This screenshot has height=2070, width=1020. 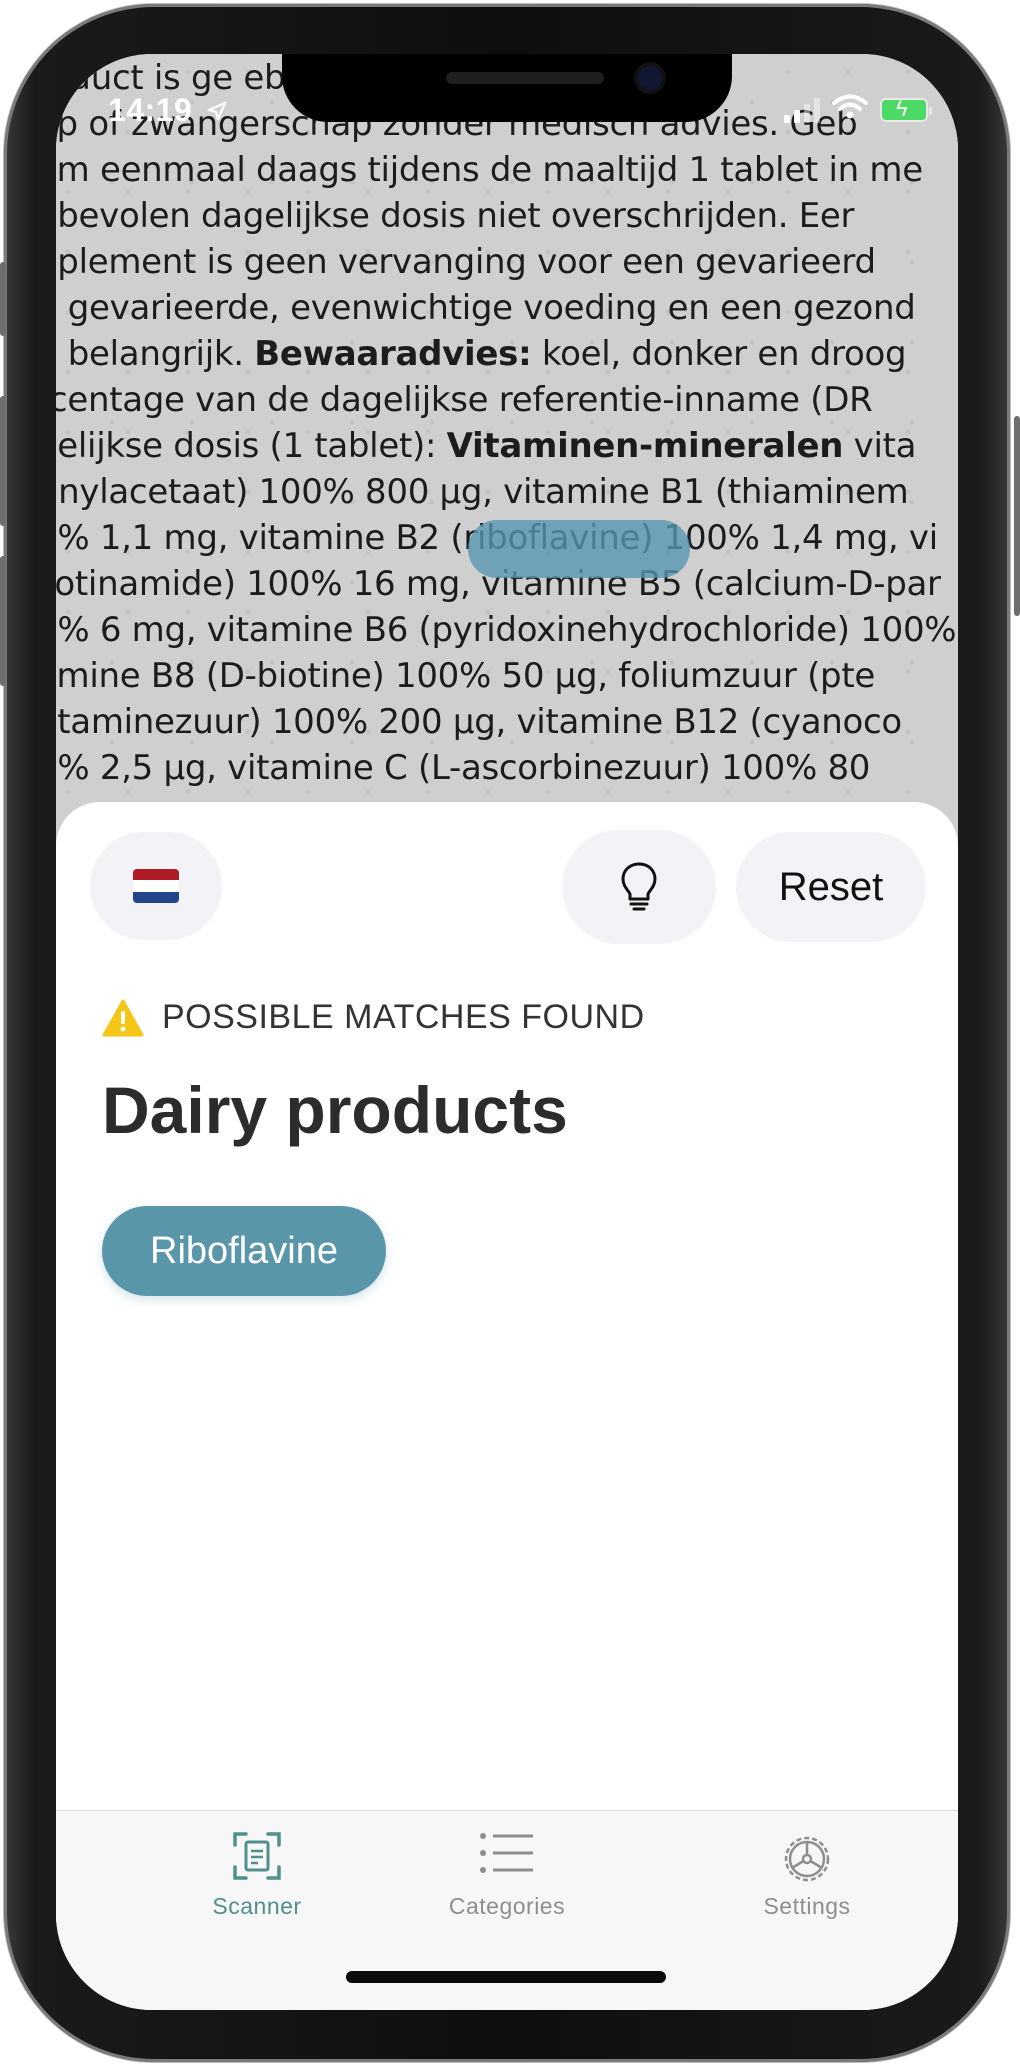 I want to click on wifi-icon, so click(x=850, y=109).